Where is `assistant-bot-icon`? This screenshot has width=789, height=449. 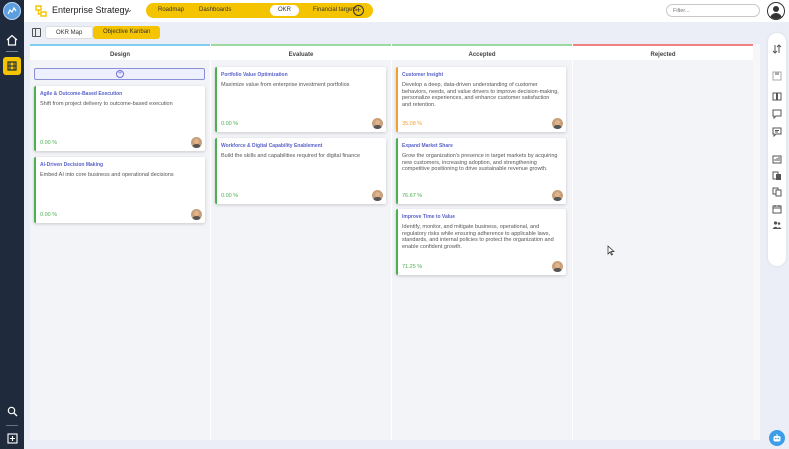 assistant-bot-icon is located at coordinates (777, 438).